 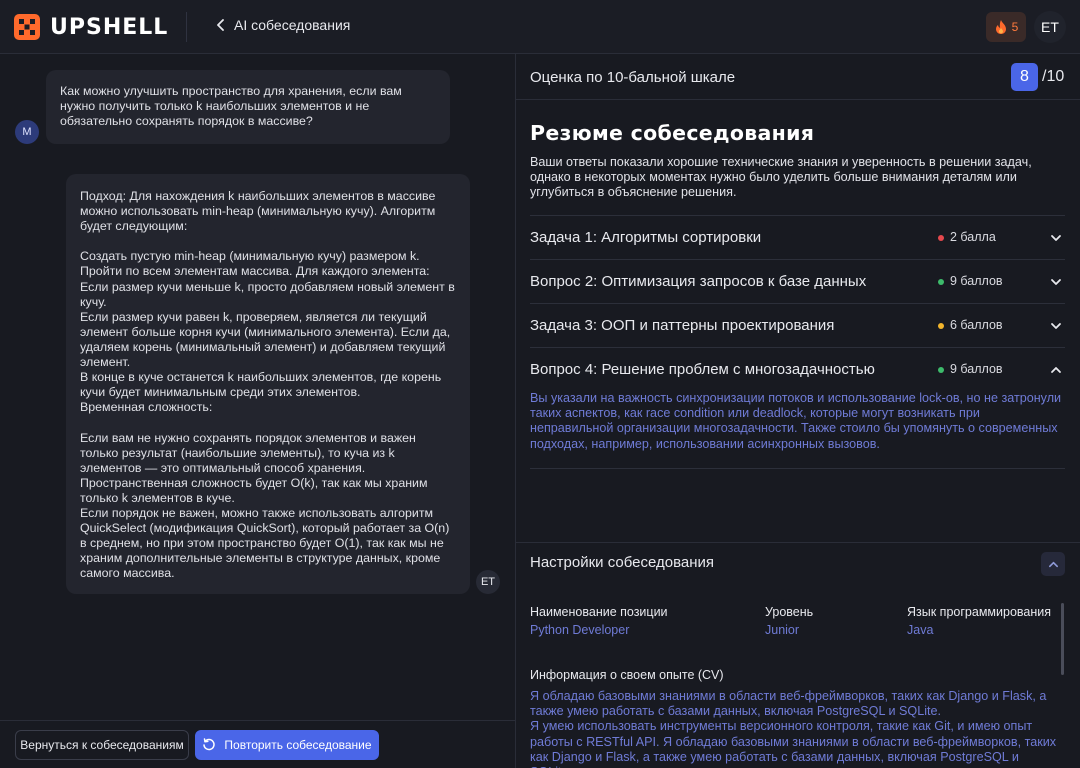 I want to click on score-bar: Оценка по 10-бальной шкале 8 /10, so click(x=798, y=77).